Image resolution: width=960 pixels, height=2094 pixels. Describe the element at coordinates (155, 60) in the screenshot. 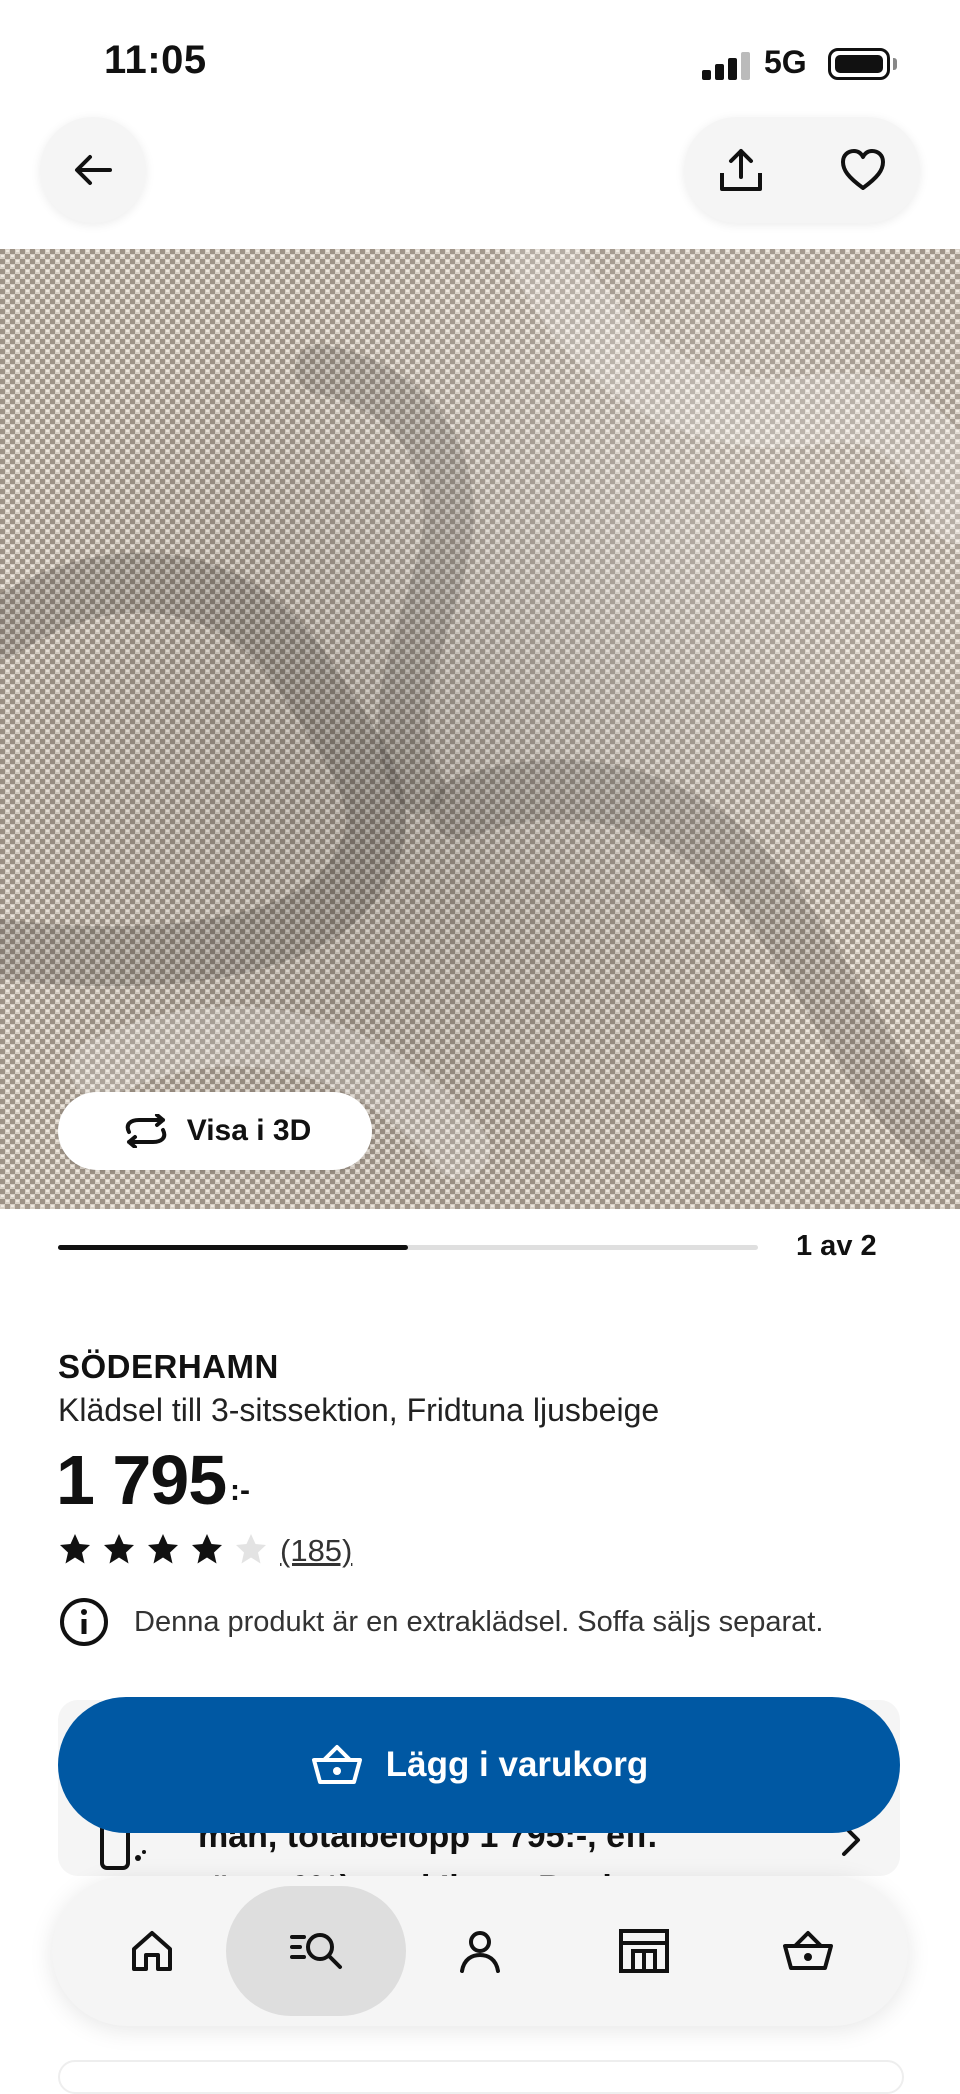

I see `status-time: 11:05` at that location.